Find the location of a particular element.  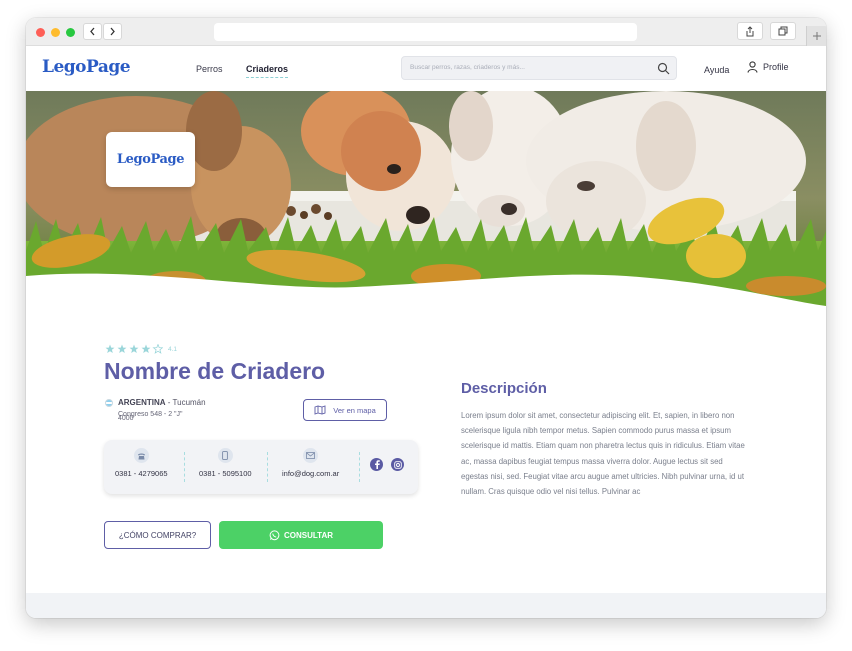

how-to-buy-button: ¿CÓMO COMPRAR? is located at coordinates (157, 535).